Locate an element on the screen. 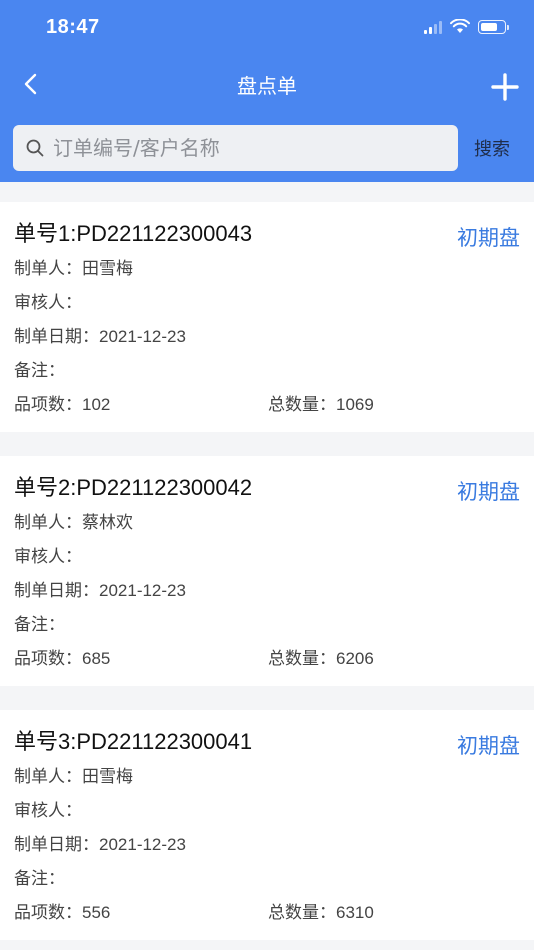  maker-row: 制单人： 蔡林欢 is located at coordinates (267, 523).